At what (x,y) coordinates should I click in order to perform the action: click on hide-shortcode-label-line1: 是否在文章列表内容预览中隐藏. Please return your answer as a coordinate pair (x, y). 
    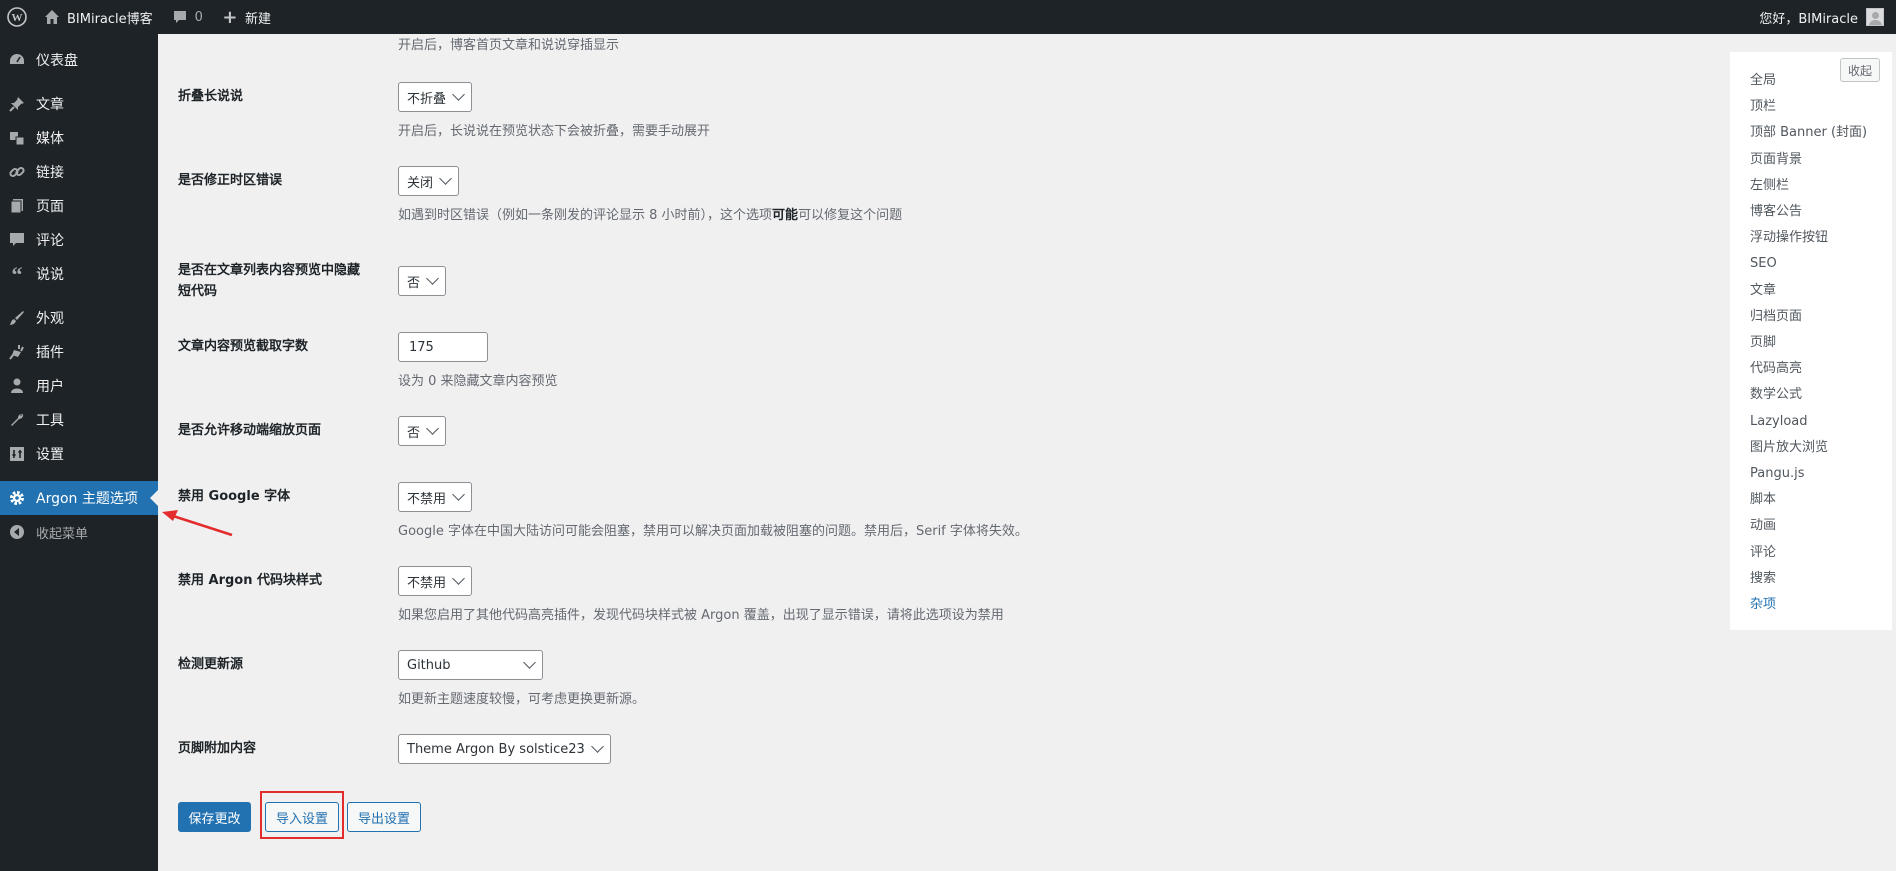
    Looking at the image, I should click on (269, 270).